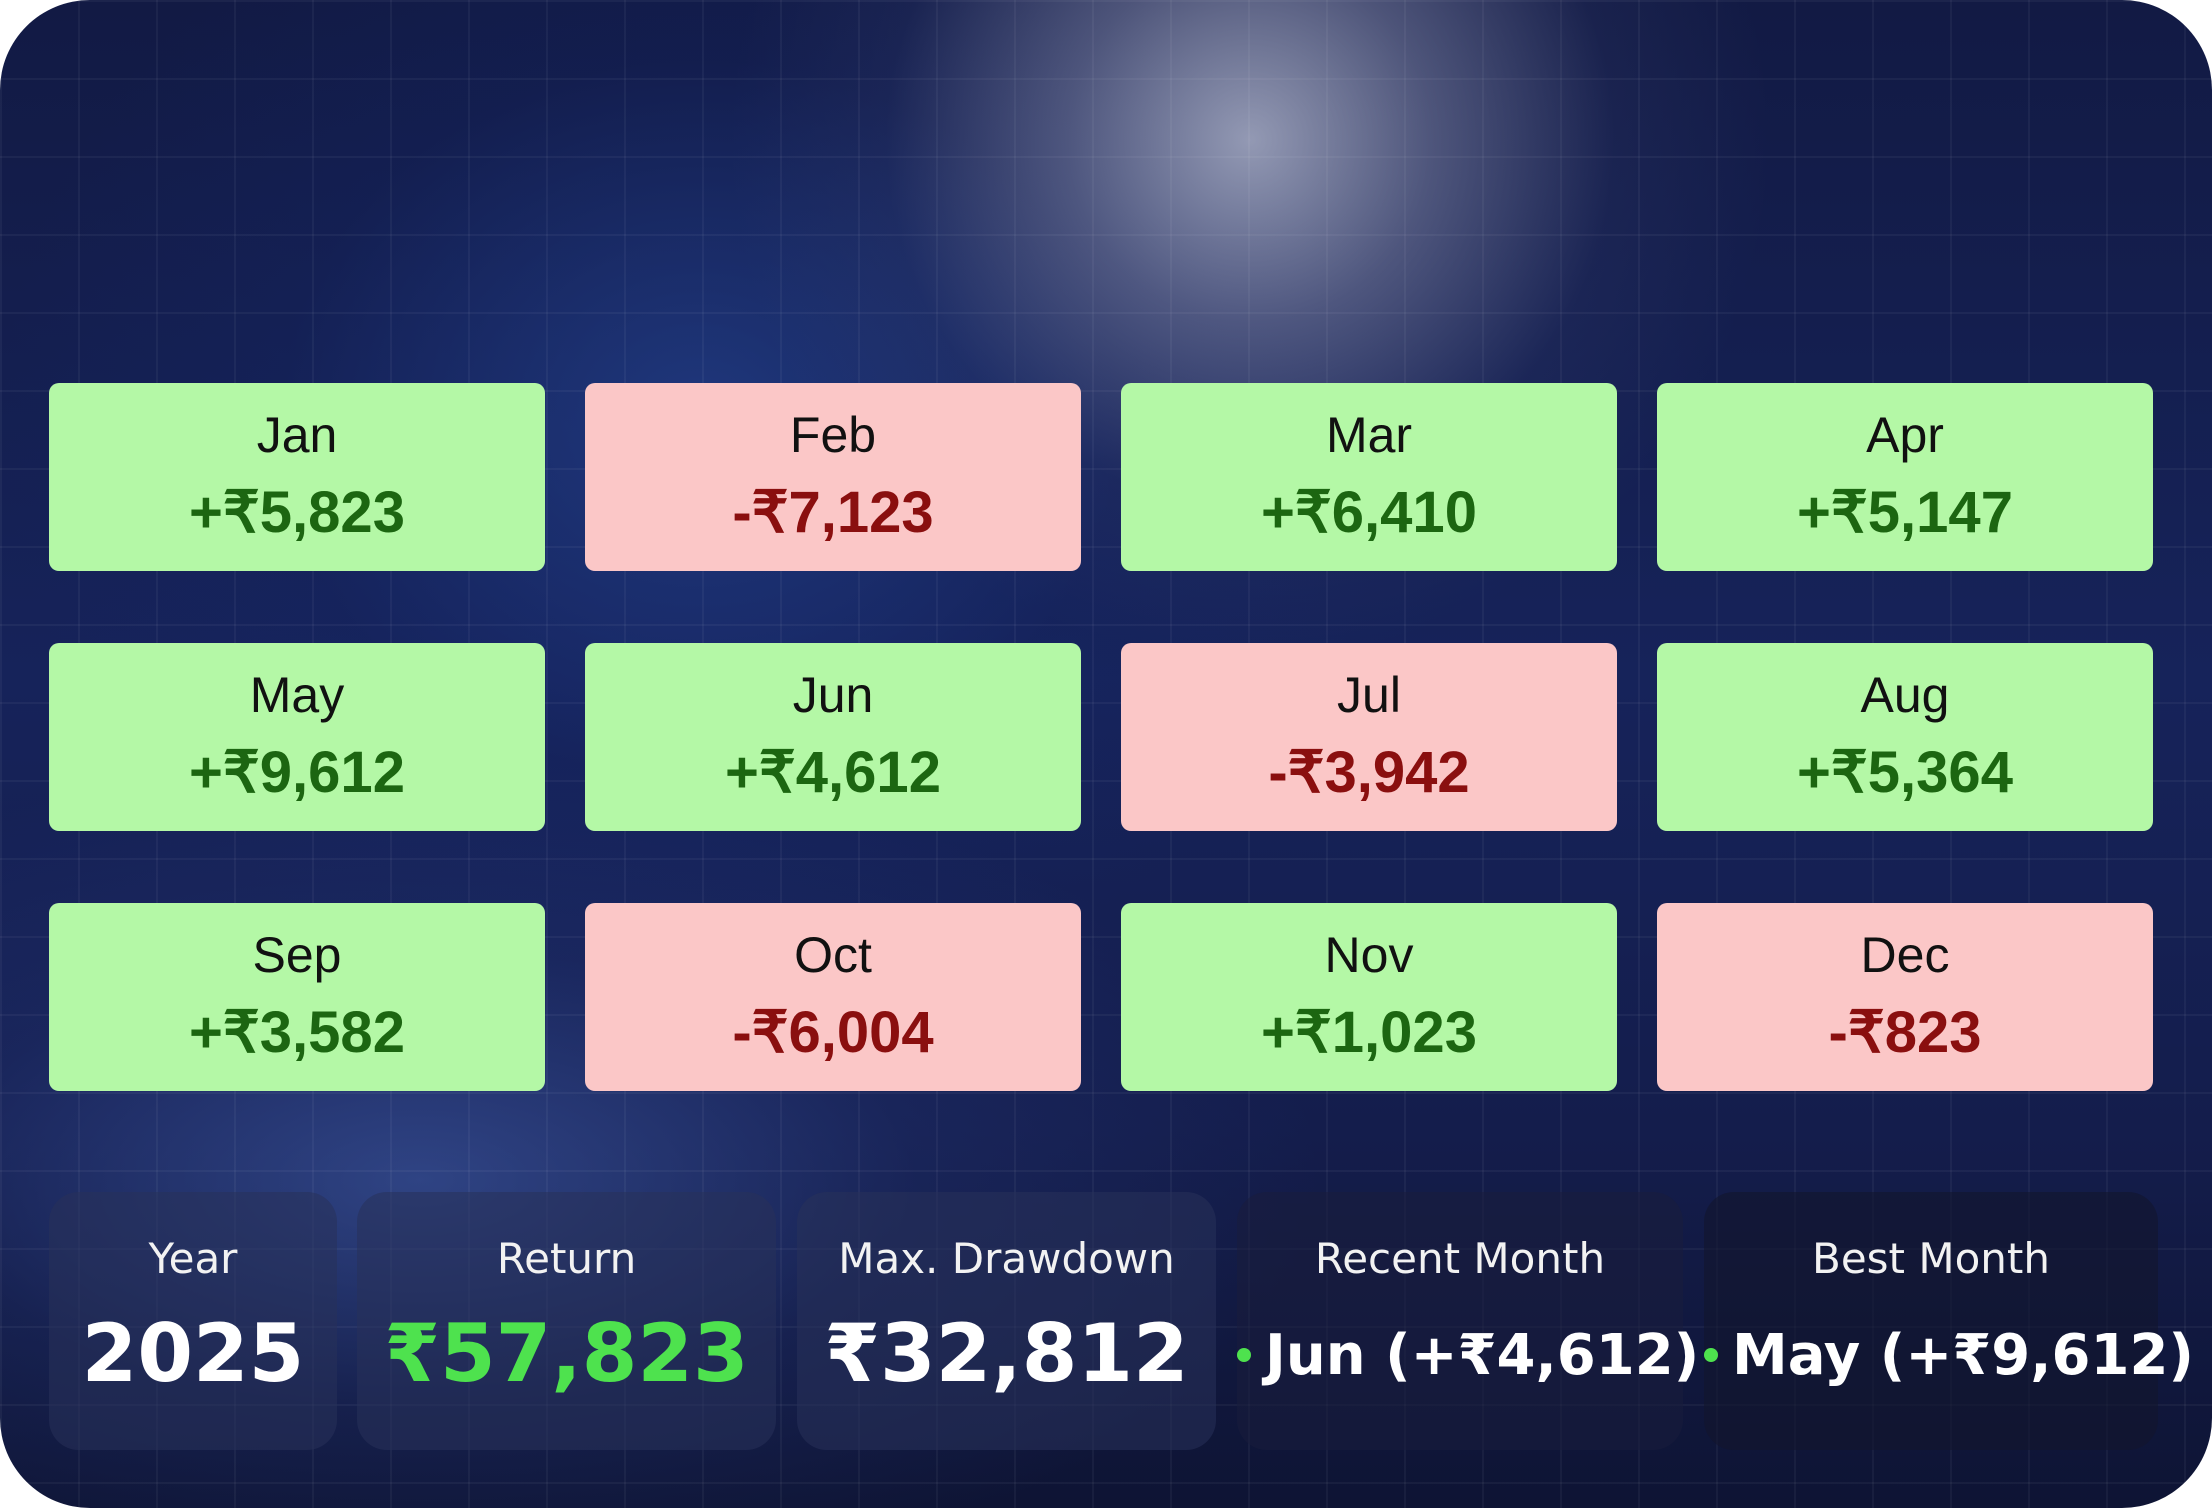  Describe the element at coordinates (1931, 1258) in the screenshot. I see `stat-label: Best Month` at that location.